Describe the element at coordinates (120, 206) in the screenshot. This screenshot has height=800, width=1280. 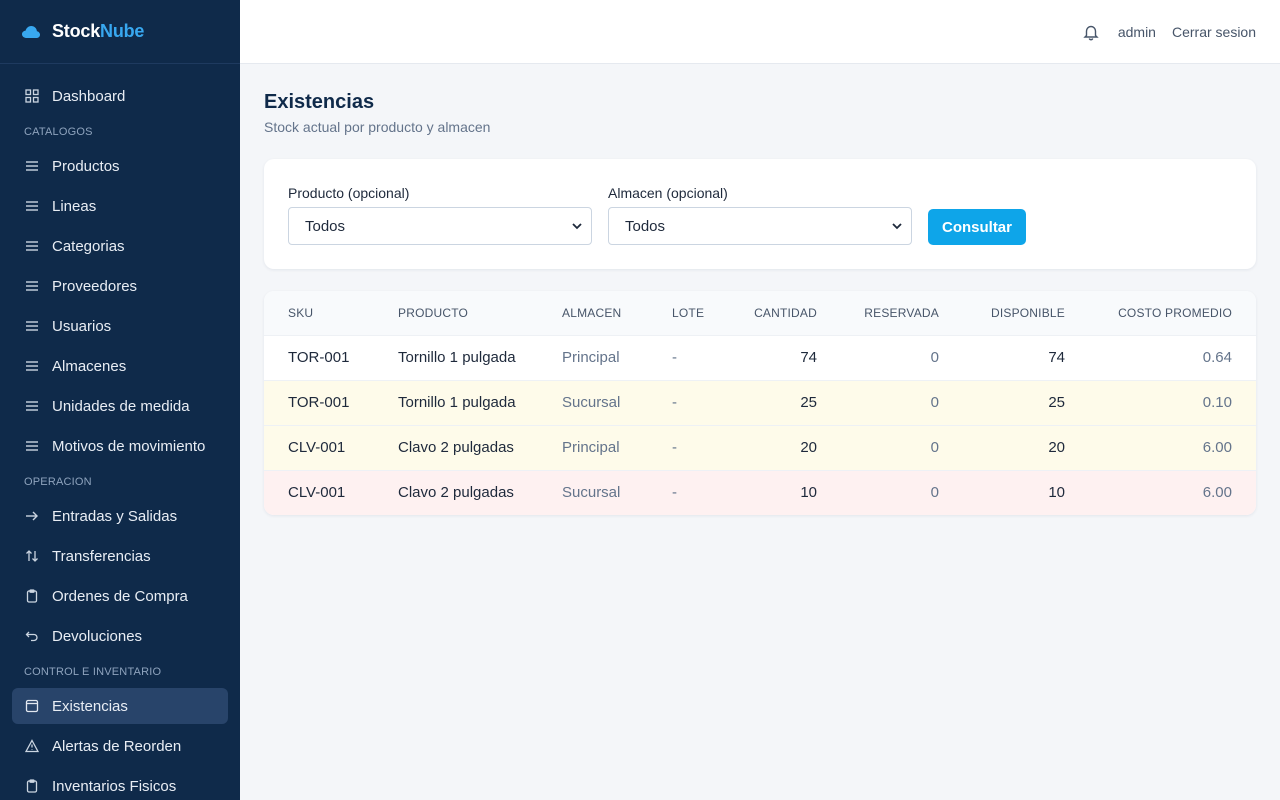
I see `sidebar-item-lineas: Lineas` at that location.